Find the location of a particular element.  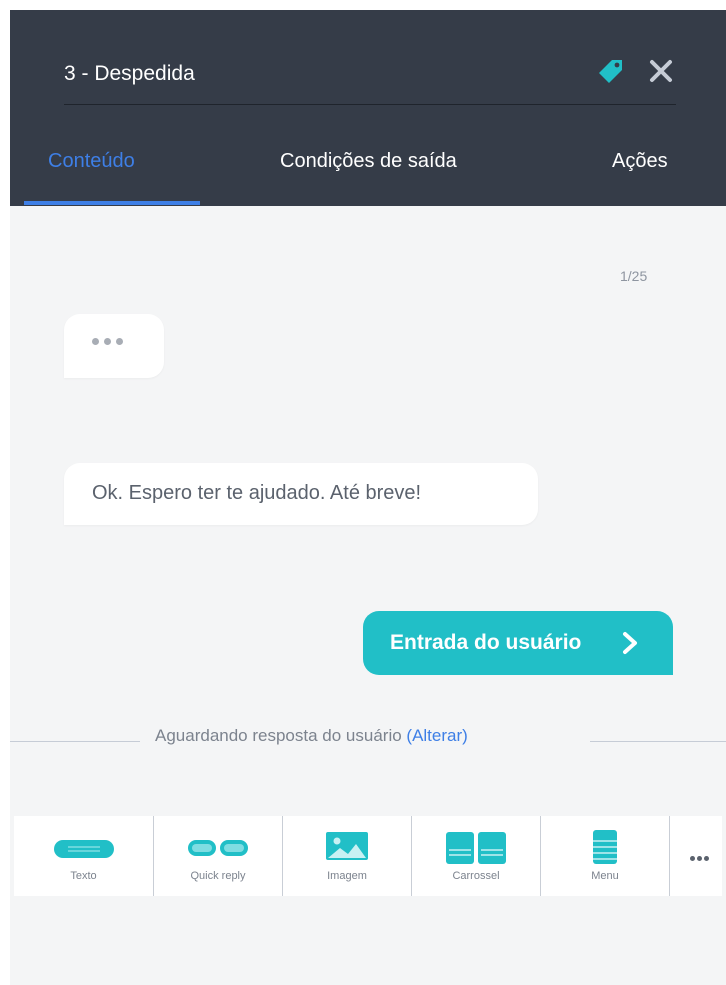

change-input-link: (Alterar) is located at coordinates (436, 735).